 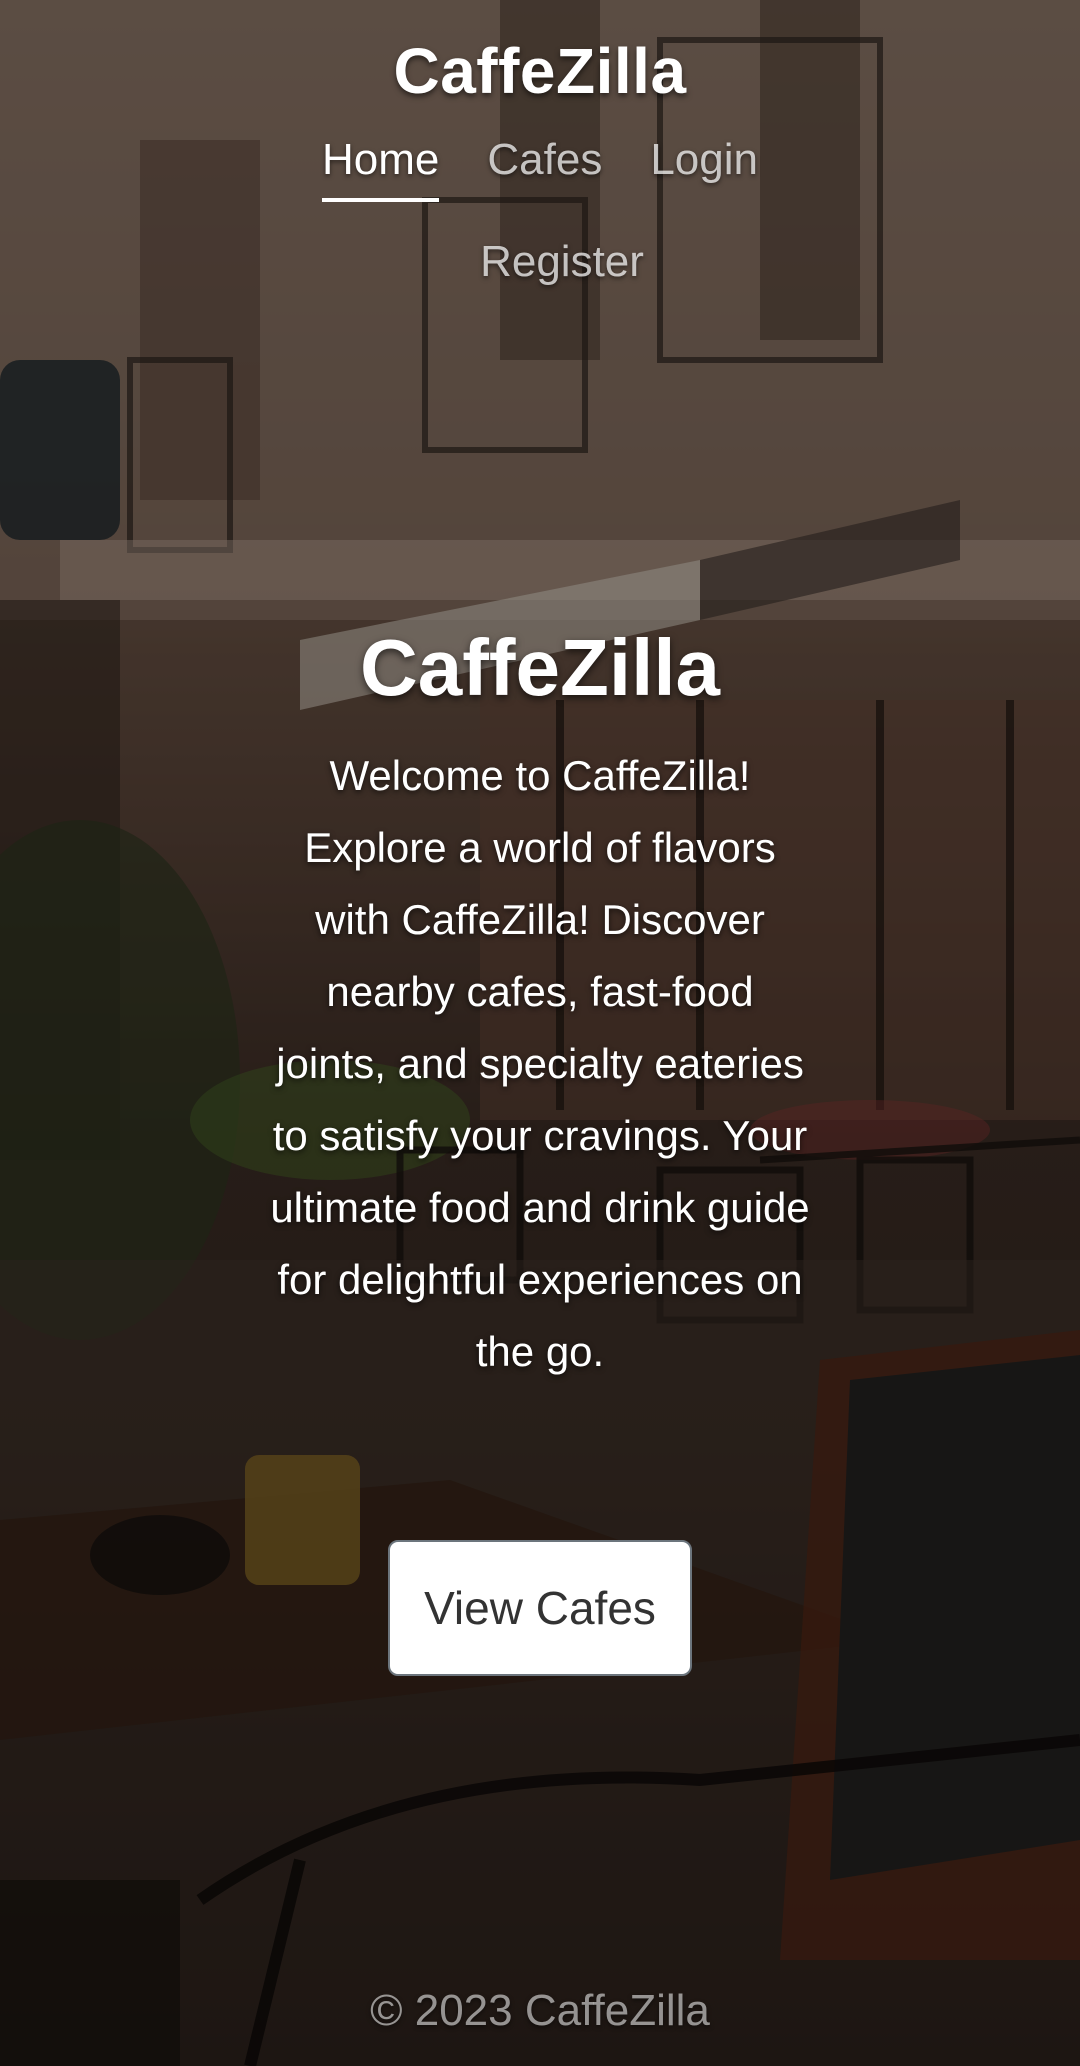 What do you see at coordinates (540, 71) in the screenshot?
I see `brand-title: CaffeZilla` at bounding box center [540, 71].